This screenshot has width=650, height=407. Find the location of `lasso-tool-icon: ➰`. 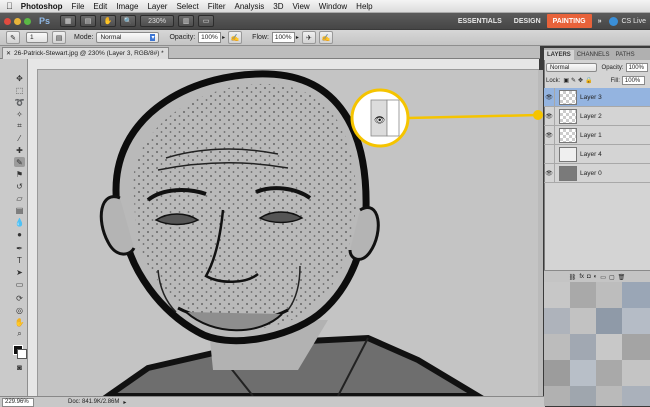

lasso-tool-icon: ➰ is located at coordinates (19, 102).